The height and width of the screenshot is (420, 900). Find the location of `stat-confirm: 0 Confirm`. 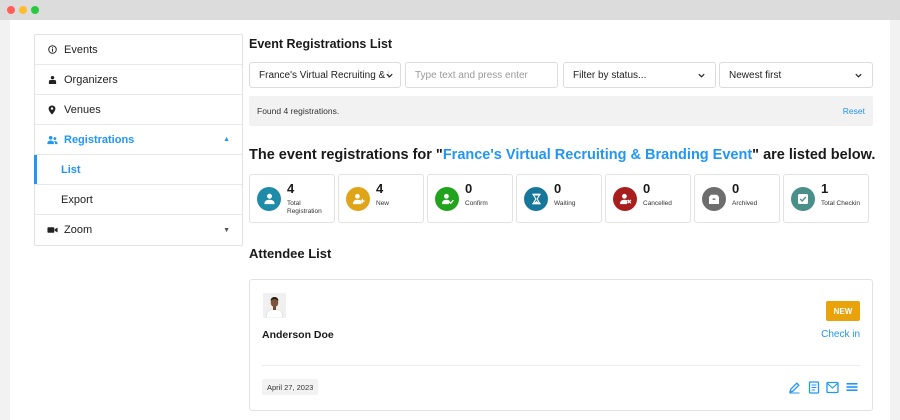

stat-confirm: 0 Confirm is located at coordinates (470, 198).